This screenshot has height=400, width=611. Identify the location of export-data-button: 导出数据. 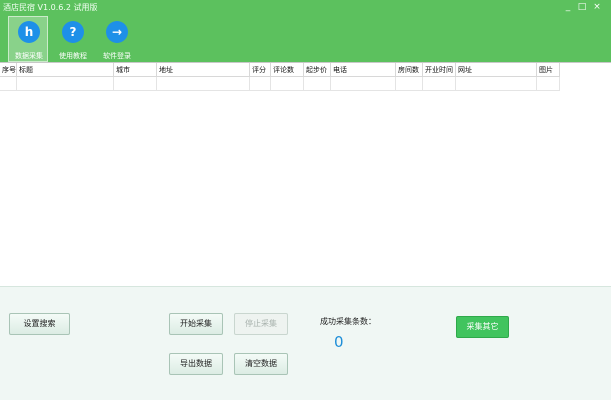
(196, 364).